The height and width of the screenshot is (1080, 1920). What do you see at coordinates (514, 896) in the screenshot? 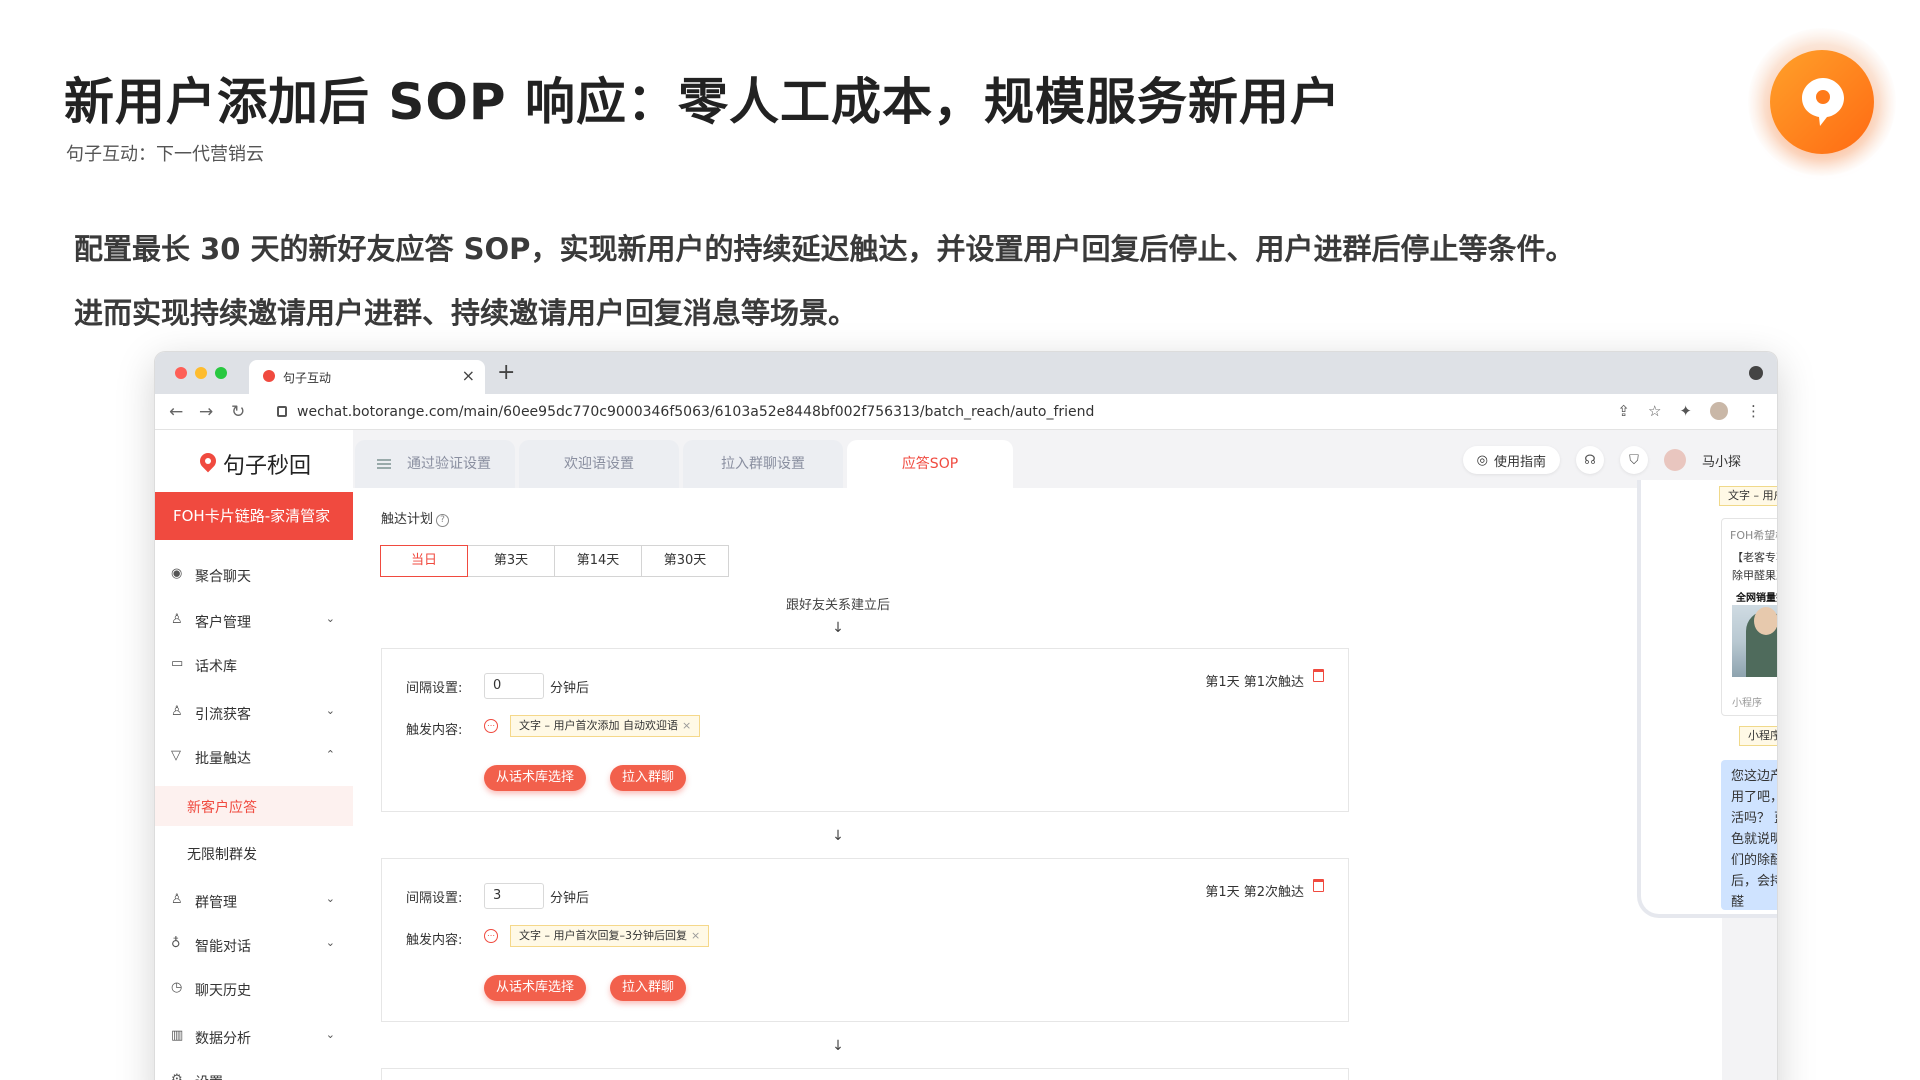
I see `interval-input: 3` at bounding box center [514, 896].